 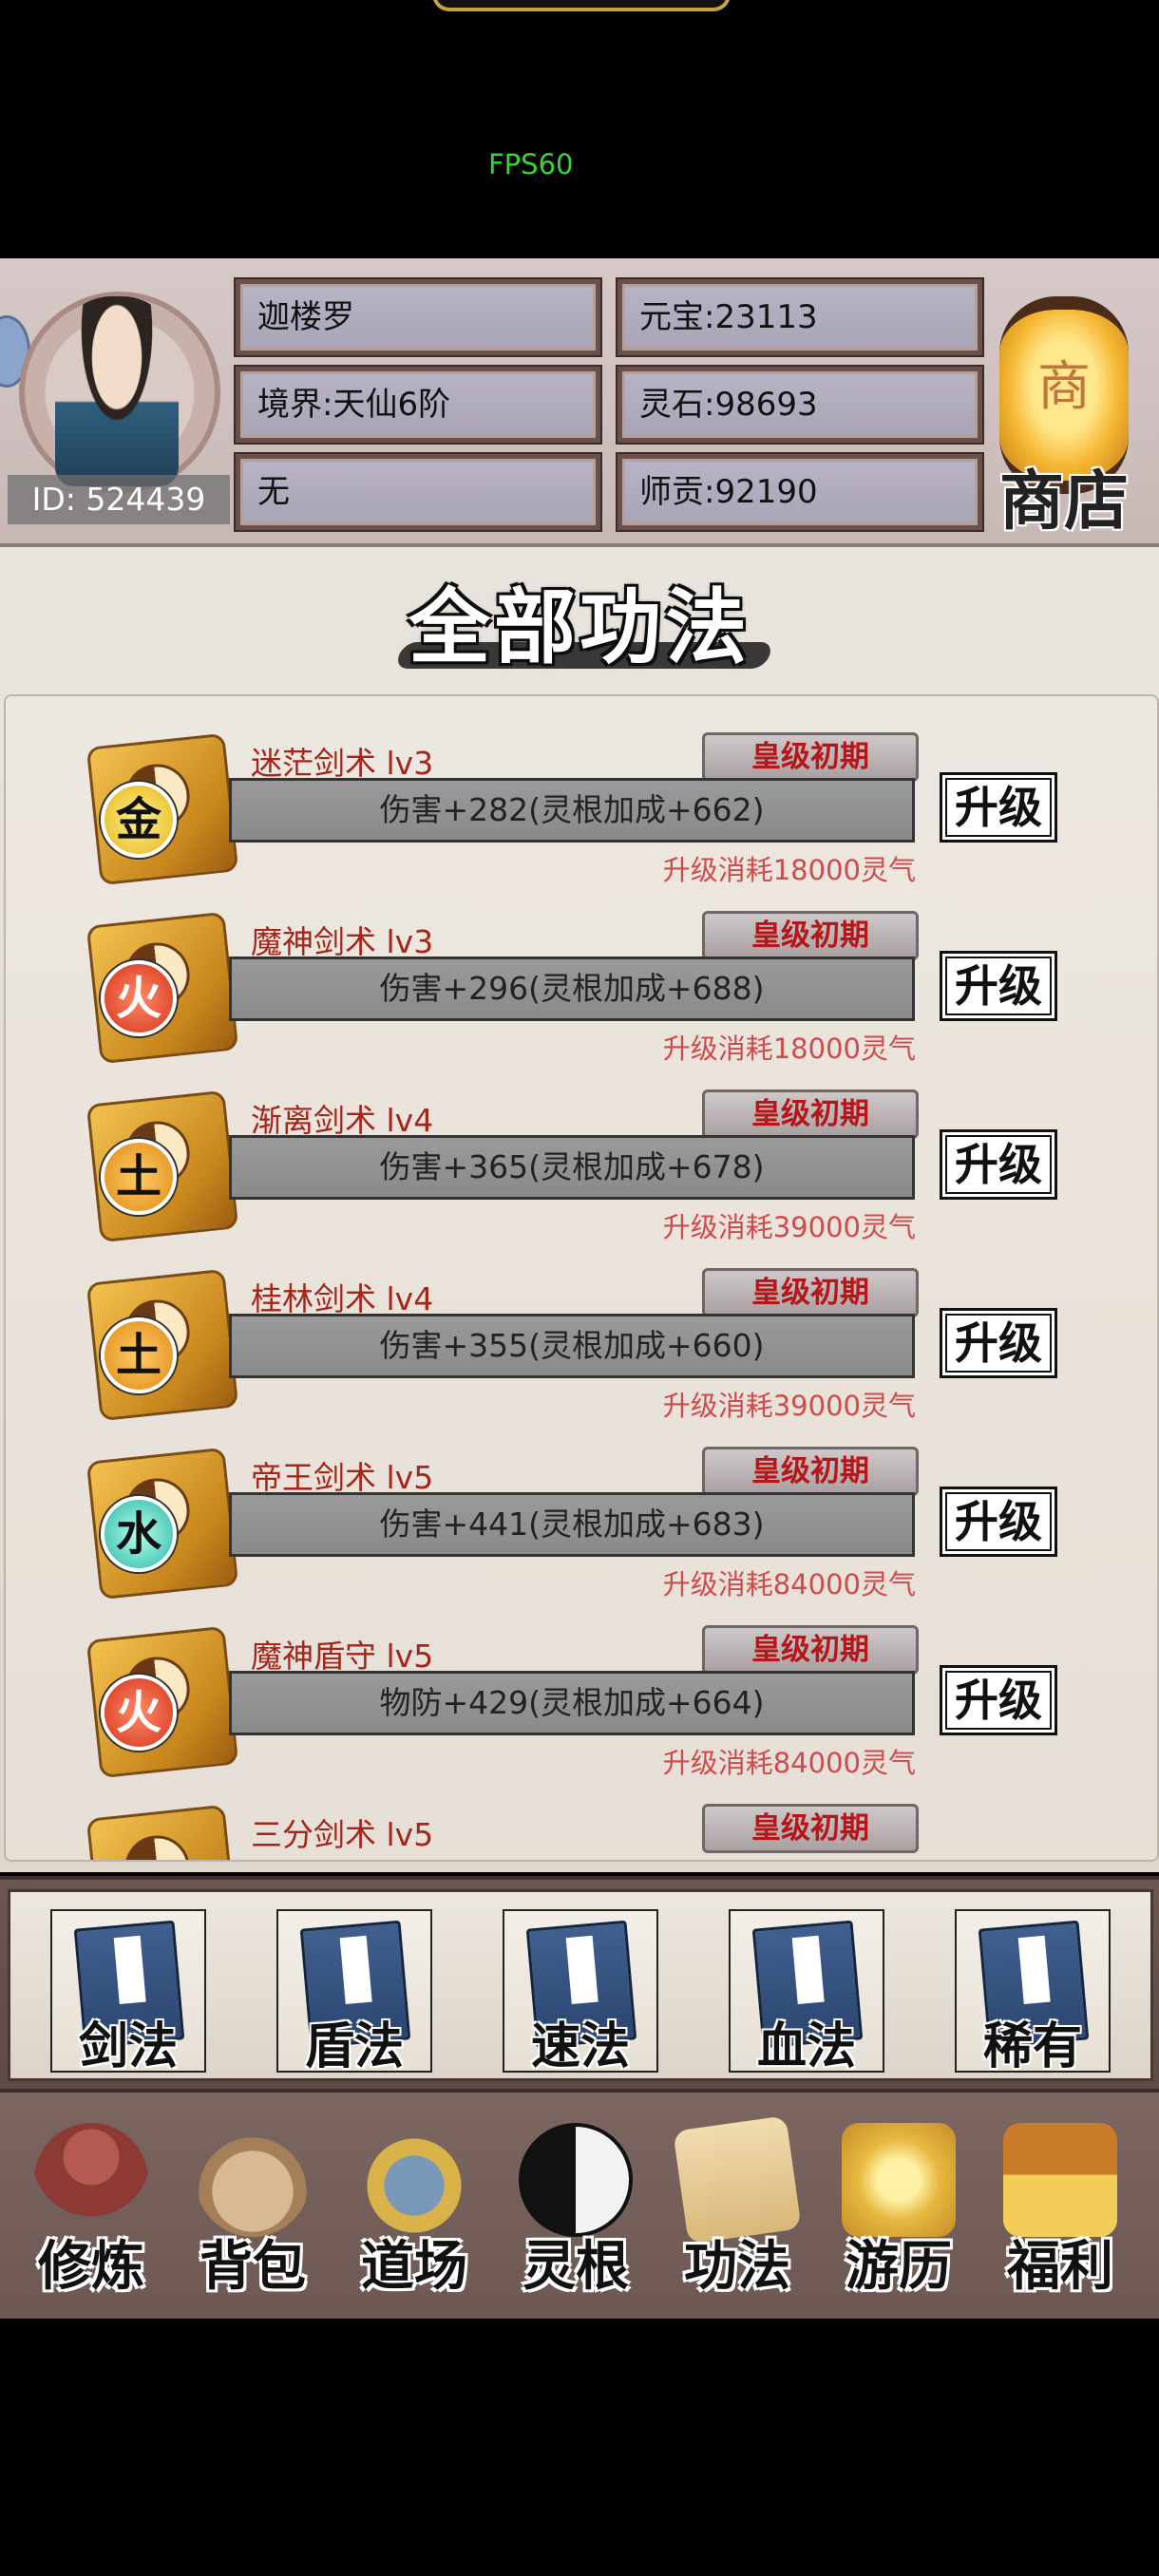 I want to click on skill-name: 三分剑术 lv5, so click(x=342, y=1834).